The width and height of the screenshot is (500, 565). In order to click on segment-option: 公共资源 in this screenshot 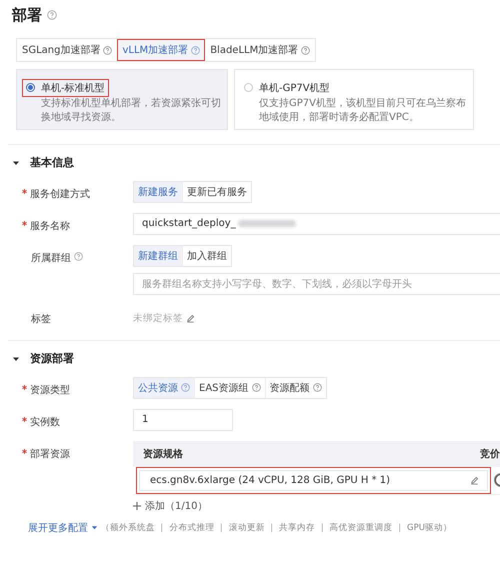, I will do `click(164, 388)`.